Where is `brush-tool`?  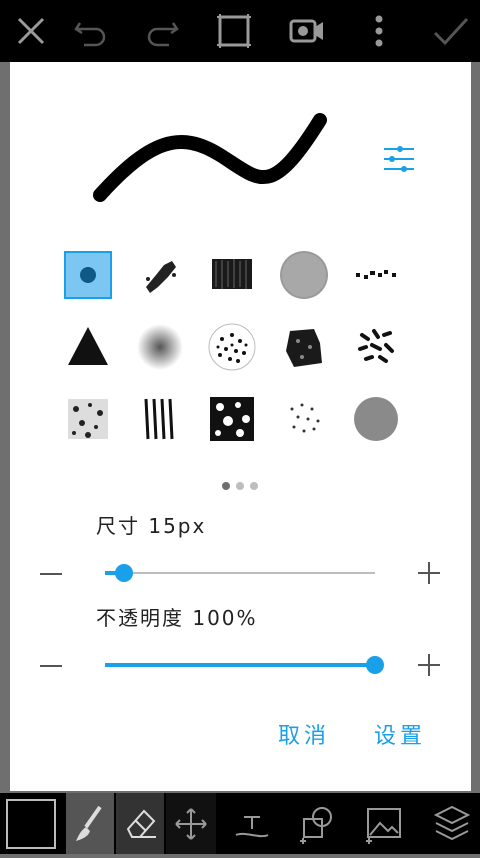
brush-tool is located at coordinates (90, 823).